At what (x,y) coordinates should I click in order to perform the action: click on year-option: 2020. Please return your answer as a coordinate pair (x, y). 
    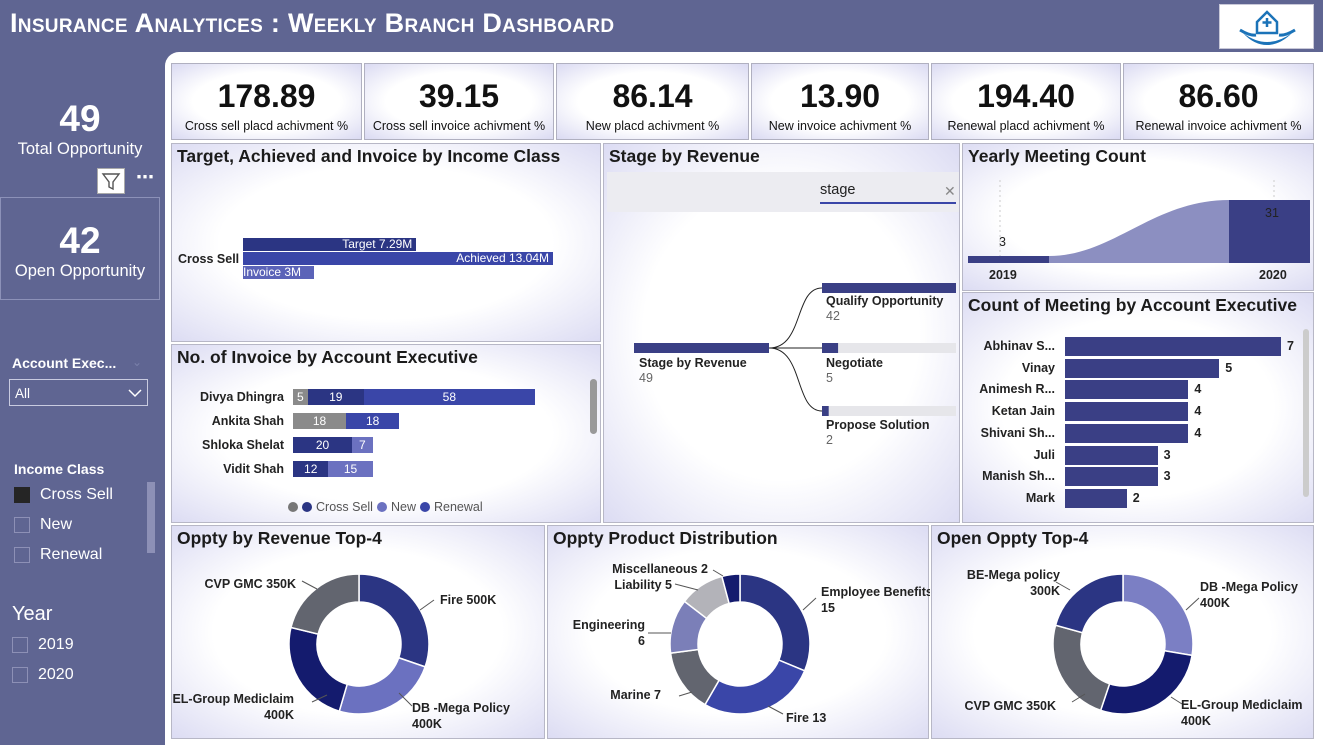
    Looking at the image, I should click on (43, 675).